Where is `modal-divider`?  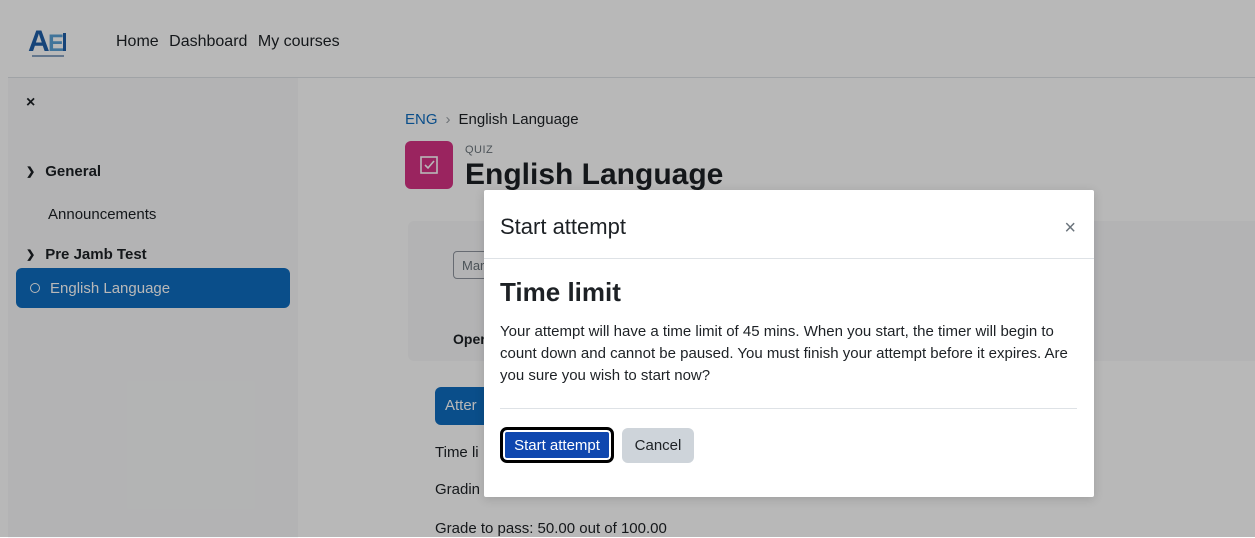
modal-divider is located at coordinates (789, 258).